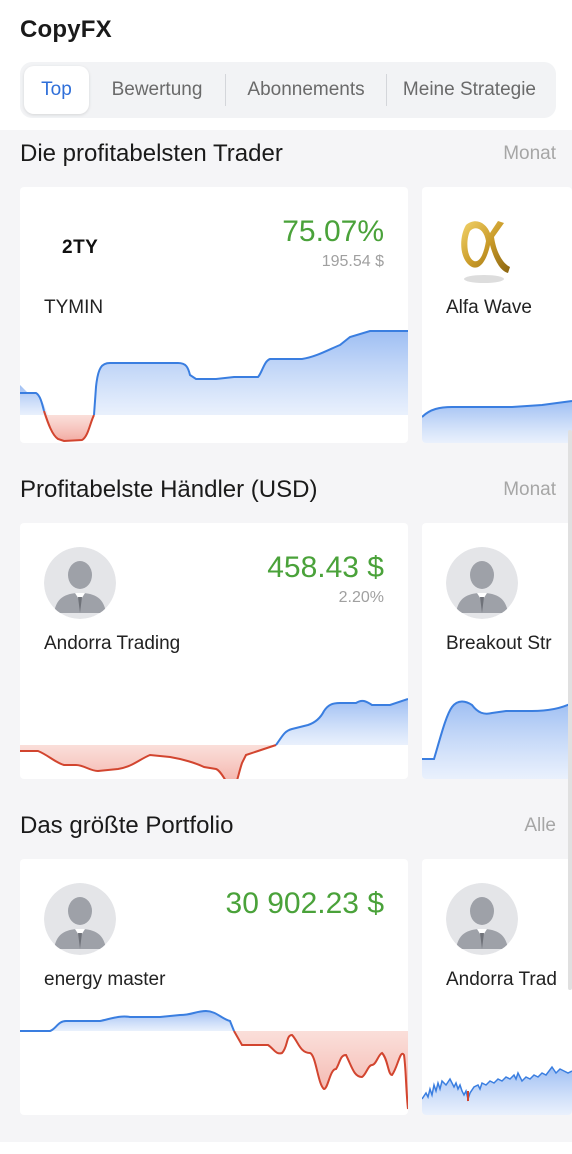  What do you see at coordinates (66, 29) in the screenshot?
I see `app-title: CopyFX` at bounding box center [66, 29].